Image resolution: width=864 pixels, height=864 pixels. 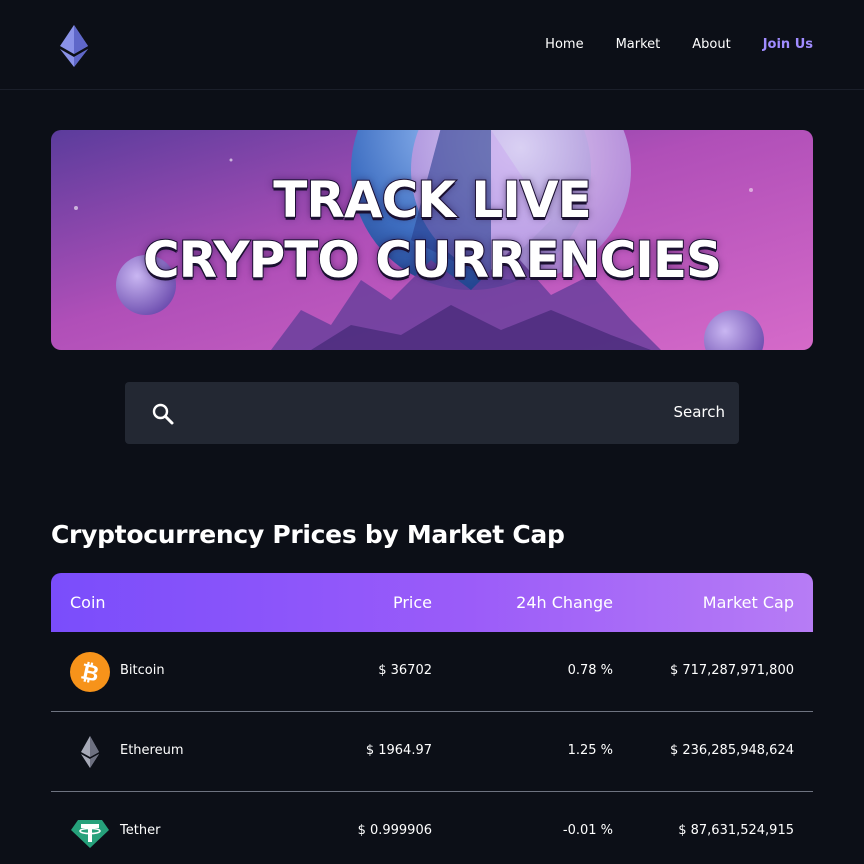 What do you see at coordinates (163, 414) in the screenshot?
I see `search-icon` at bounding box center [163, 414].